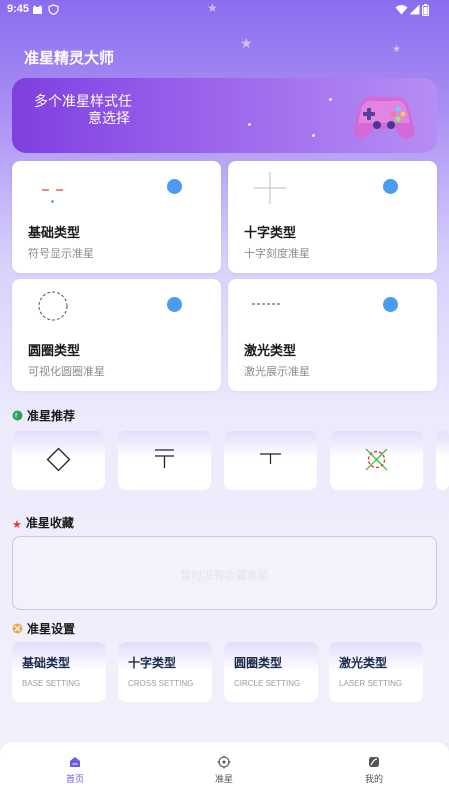  What do you see at coordinates (75, 770) in the screenshot?
I see `tab-home: 首页` at bounding box center [75, 770].